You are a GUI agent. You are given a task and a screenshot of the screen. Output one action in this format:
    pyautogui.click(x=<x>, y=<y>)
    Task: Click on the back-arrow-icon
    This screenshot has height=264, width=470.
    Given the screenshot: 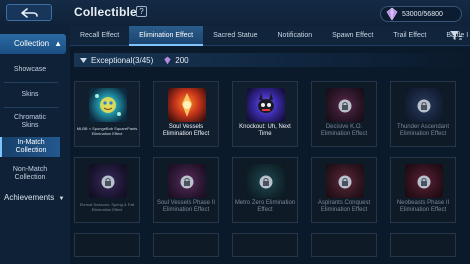 What is the action you would take?
    pyautogui.click(x=29, y=12)
    